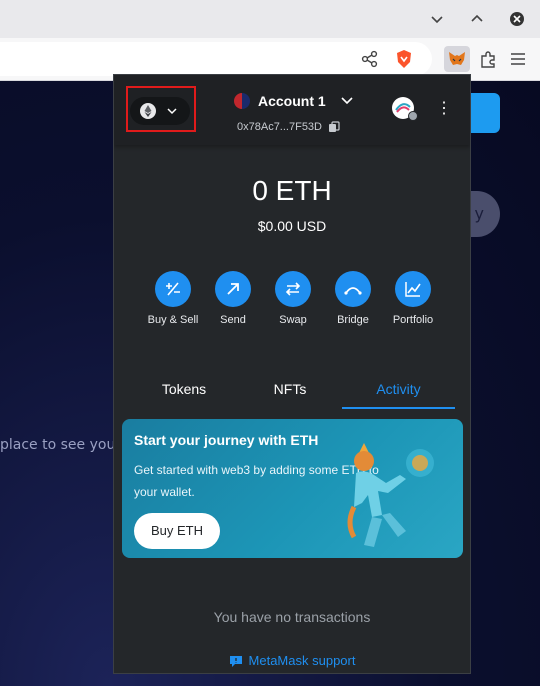 The width and height of the screenshot is (540, 686). Describe the element at coordinates (485, 113) in the screenshot. I see `page-cta-button` at that location.